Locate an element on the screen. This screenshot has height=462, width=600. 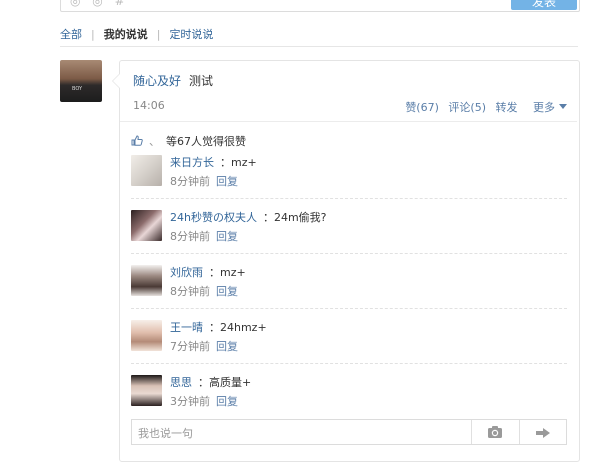
comment-item: 来日方长 ：mz+ 8分钟前 回复 is located at coordinates (349, 182).